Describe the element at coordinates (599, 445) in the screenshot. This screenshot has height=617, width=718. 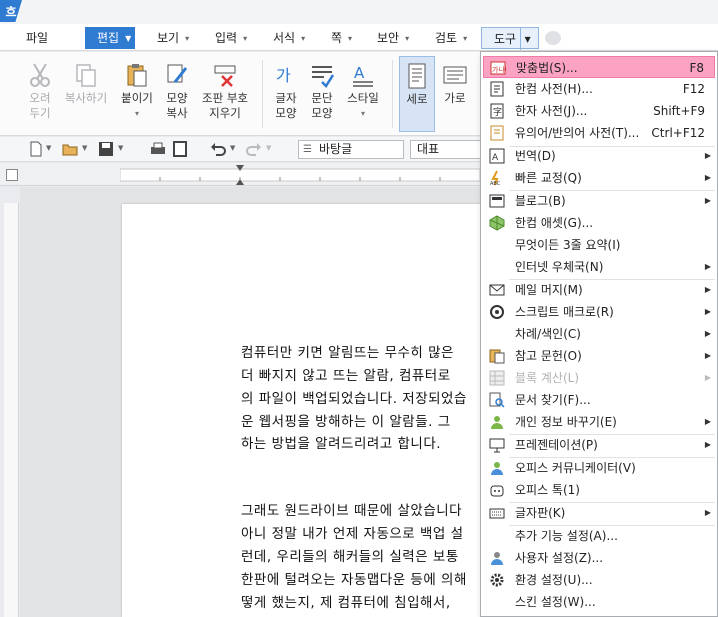
I see `menu-item-presentation: 프레젠테이션(P) ▶` at that location.